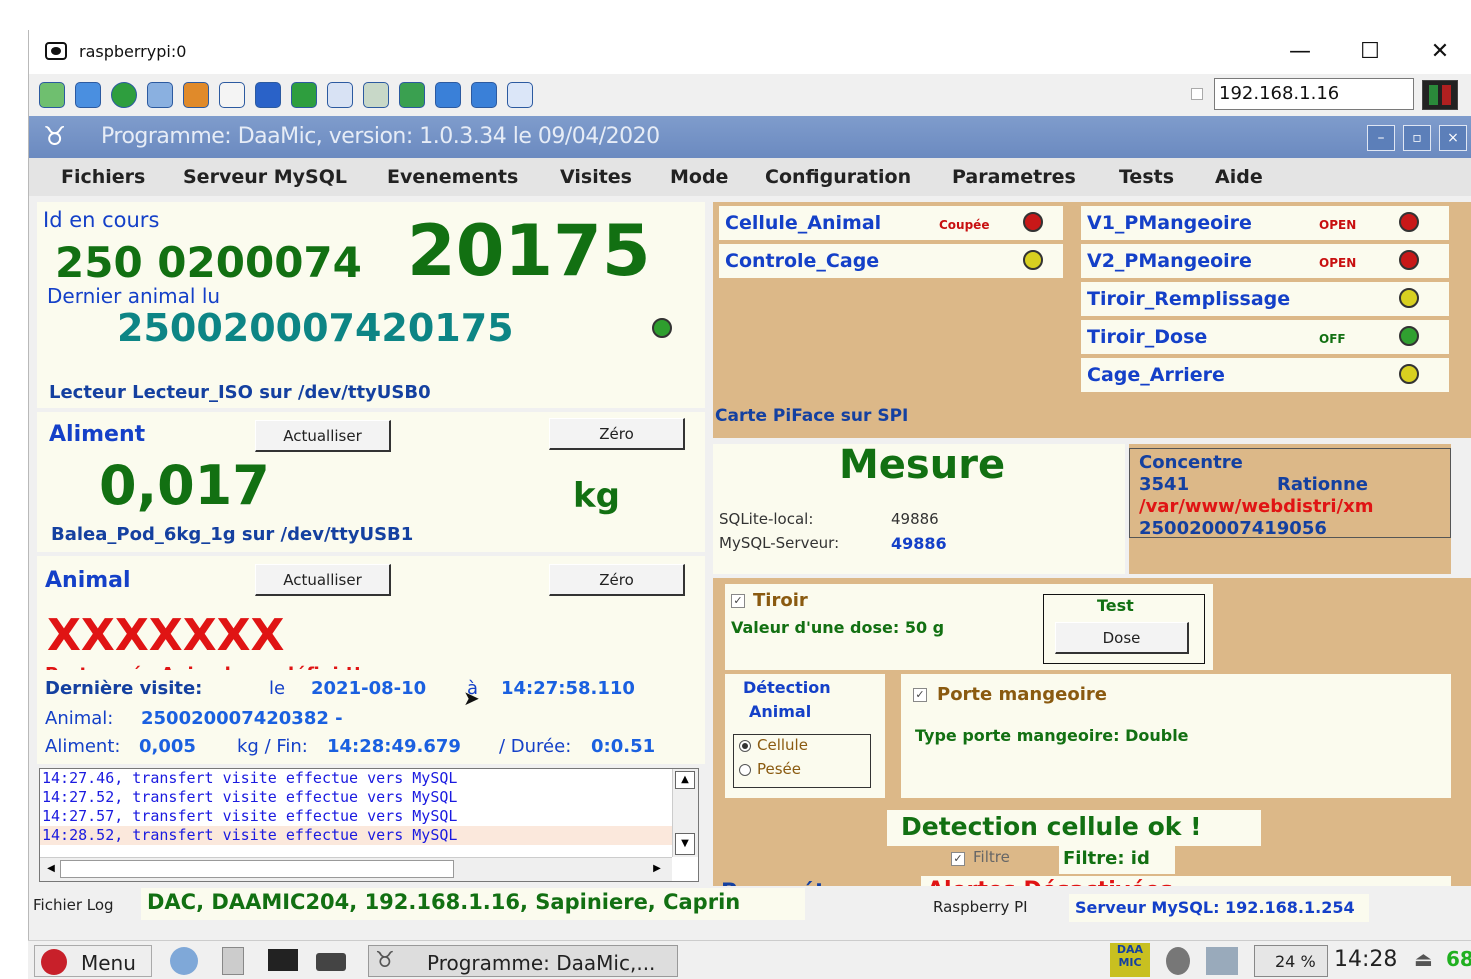 This screenshot has height=979, width=1471. What do you see at coordinates (412, 95) in the screenshot?
I see `switch-monitor-icon` at bounding box center [412, 95].